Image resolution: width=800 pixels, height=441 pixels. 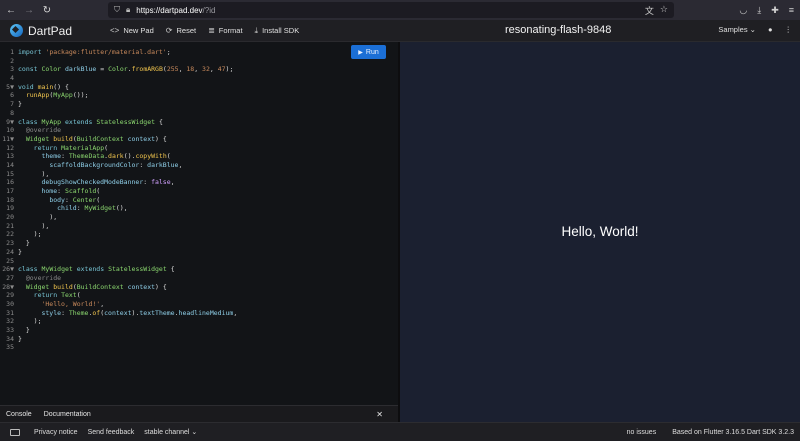 What do you see at coordinates (10, 330) in the screenshot?
I see `line-number: 33` at bounding box center [10, 330].